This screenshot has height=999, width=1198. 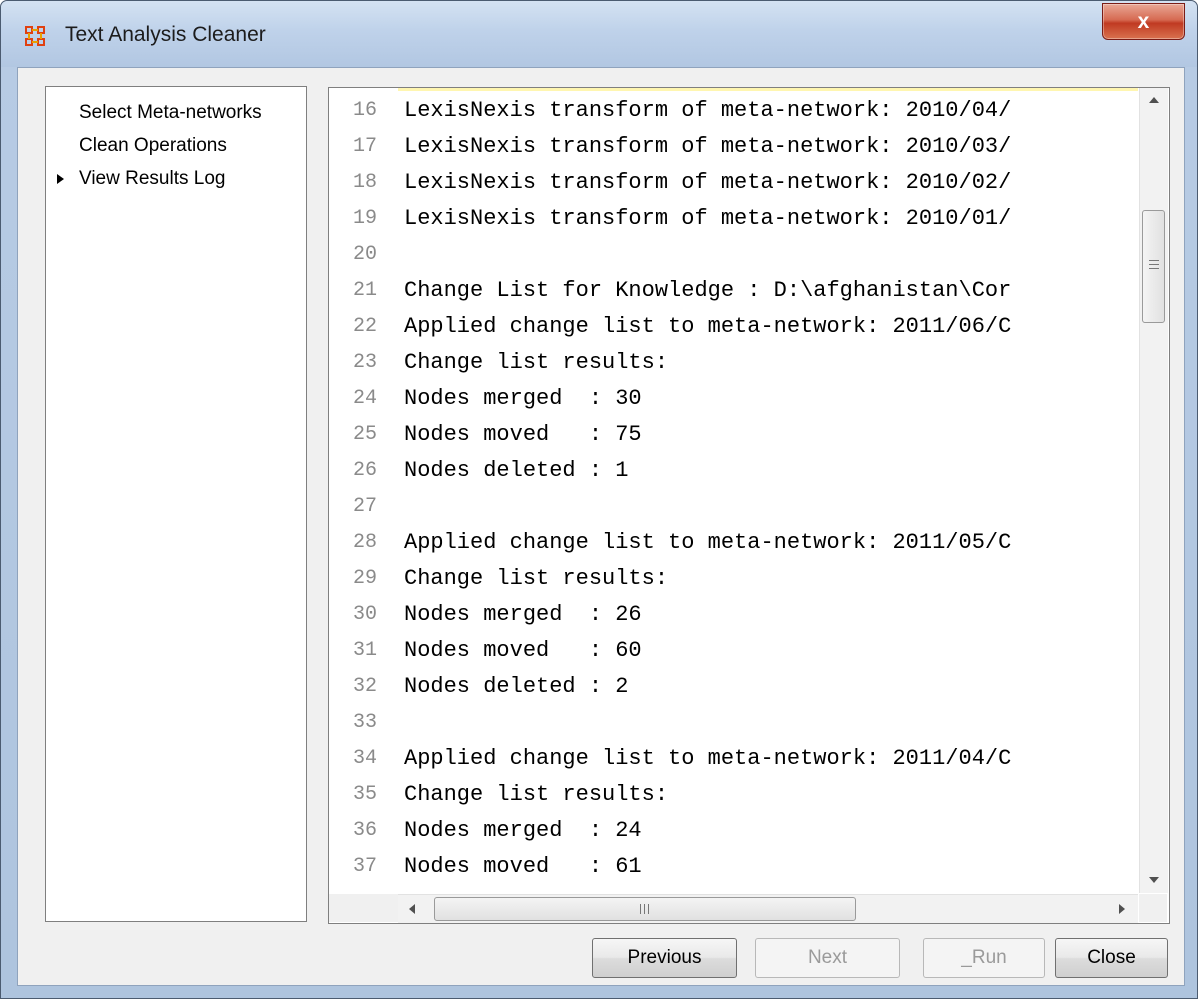 What do you see at coordinates (364, 146) in the screenshot?
I see `line-number: 17` at bounding box center [364, 146].